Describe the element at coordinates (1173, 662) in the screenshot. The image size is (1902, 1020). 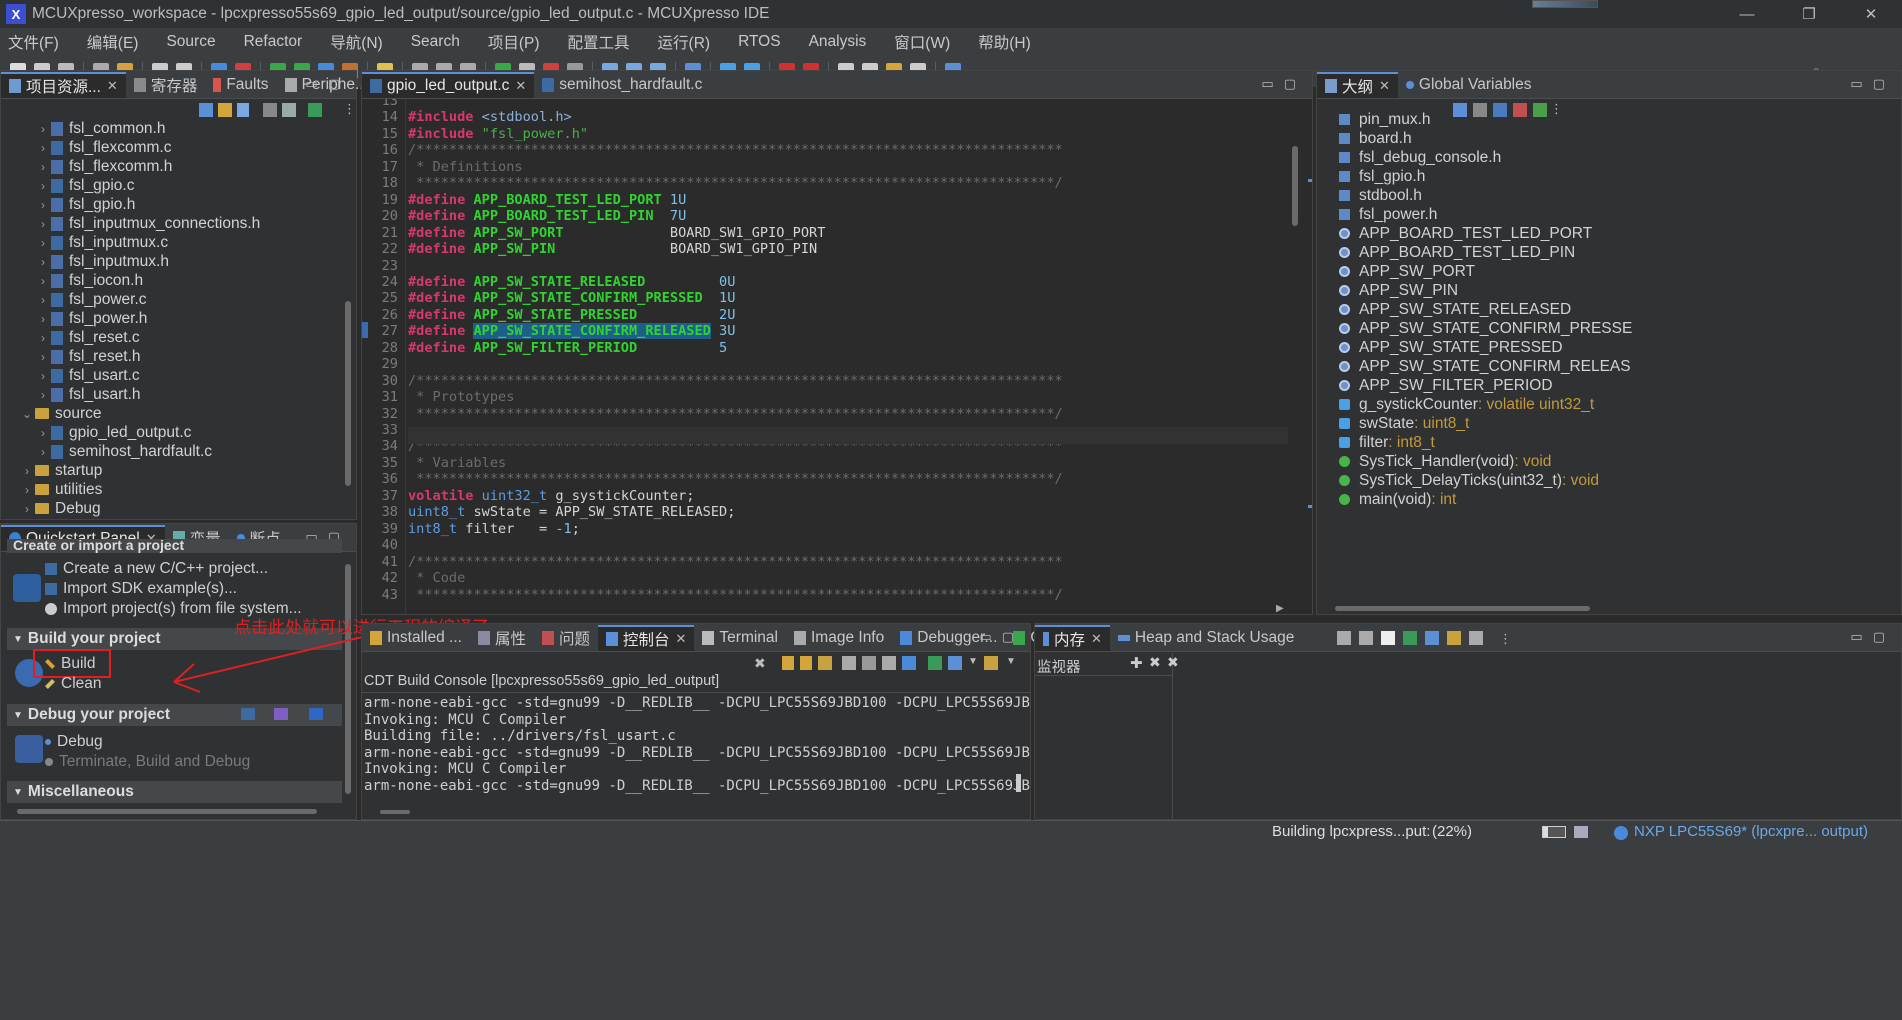
I see `remove-all-monitors-icon: ✖` at that location.